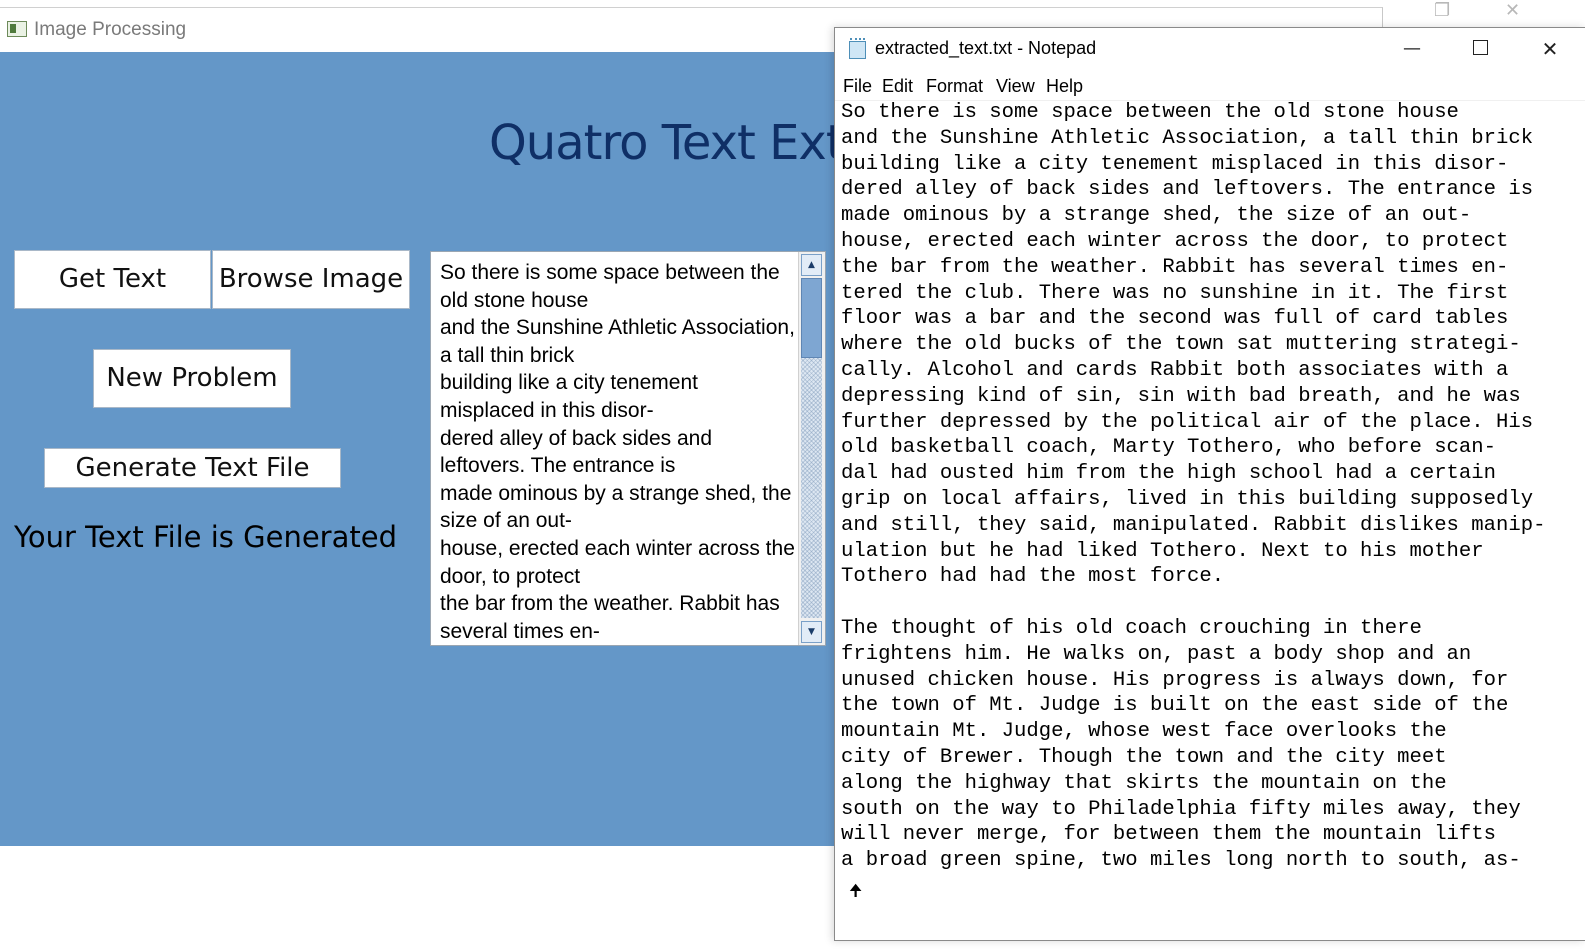 The width and height of the screenshot is (1585, 951). I want to click on app-window-icon, so click(17, 29).